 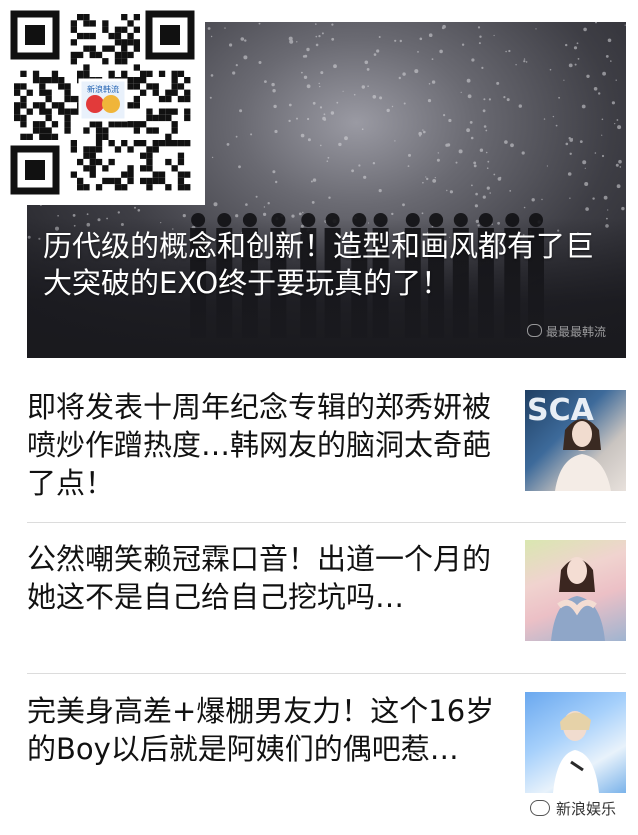 I want to click on qr-code: 新浪韩流, so click(x=102, y=102).